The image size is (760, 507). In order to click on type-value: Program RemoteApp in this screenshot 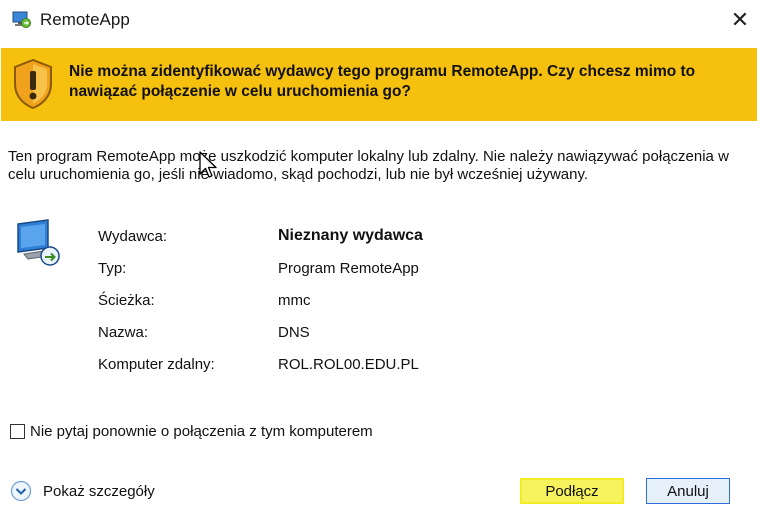, I will do `click(348, 268)`.